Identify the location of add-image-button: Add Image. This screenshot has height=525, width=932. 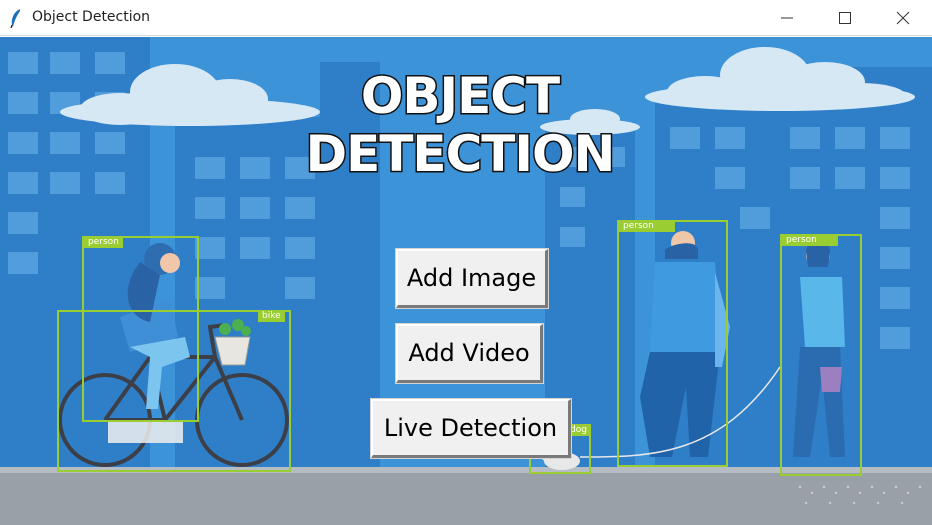
(472, 278).